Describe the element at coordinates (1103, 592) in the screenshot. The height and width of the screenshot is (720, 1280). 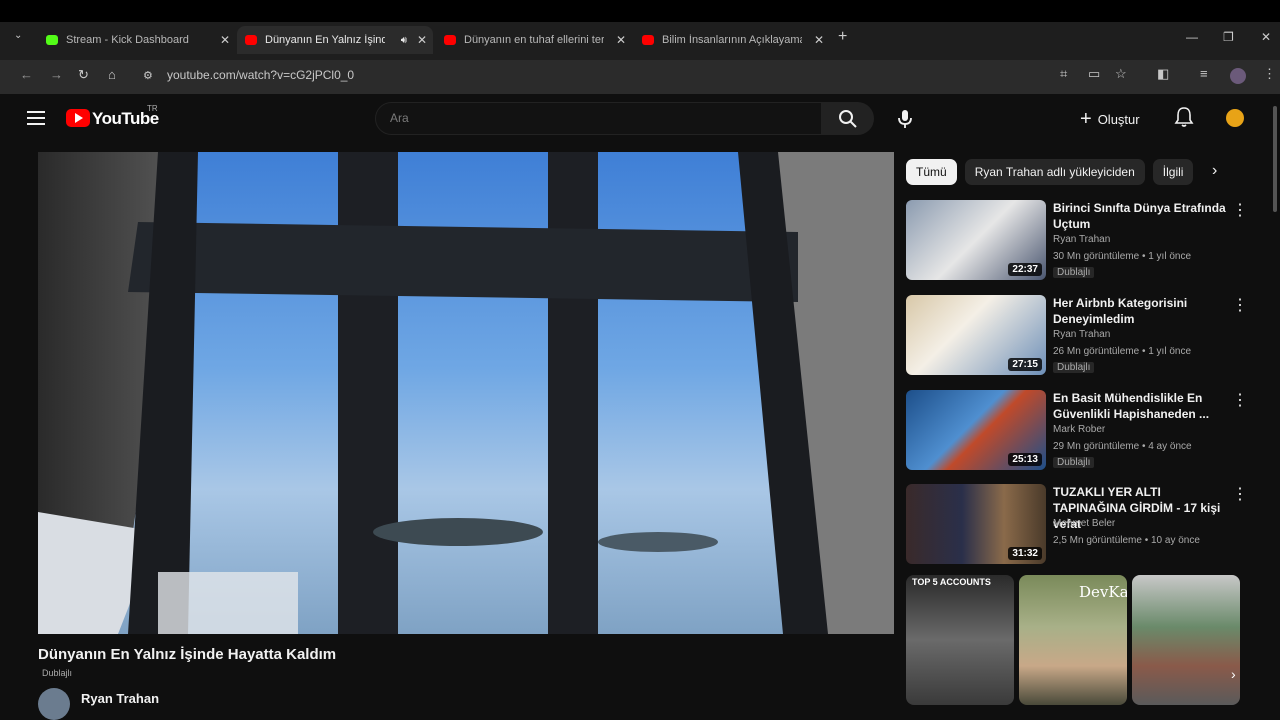
I see `short-overlay-text: DevKa` at that location.